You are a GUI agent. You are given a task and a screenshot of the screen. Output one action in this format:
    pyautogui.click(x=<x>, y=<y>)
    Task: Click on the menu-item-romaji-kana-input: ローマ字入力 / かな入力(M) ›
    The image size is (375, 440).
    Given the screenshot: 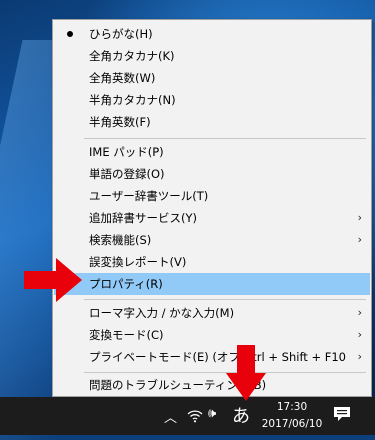 What is the action you would take?
    pyautogui.click(x=212, y=313)
    